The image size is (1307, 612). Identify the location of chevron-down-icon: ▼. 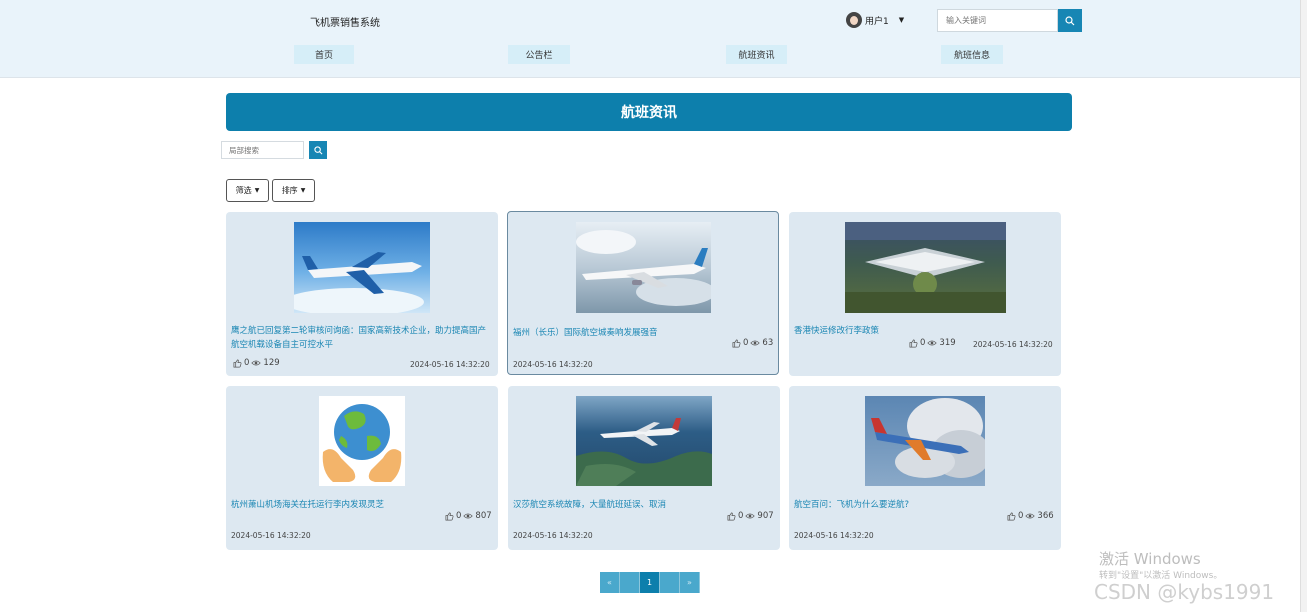
(901, 20).